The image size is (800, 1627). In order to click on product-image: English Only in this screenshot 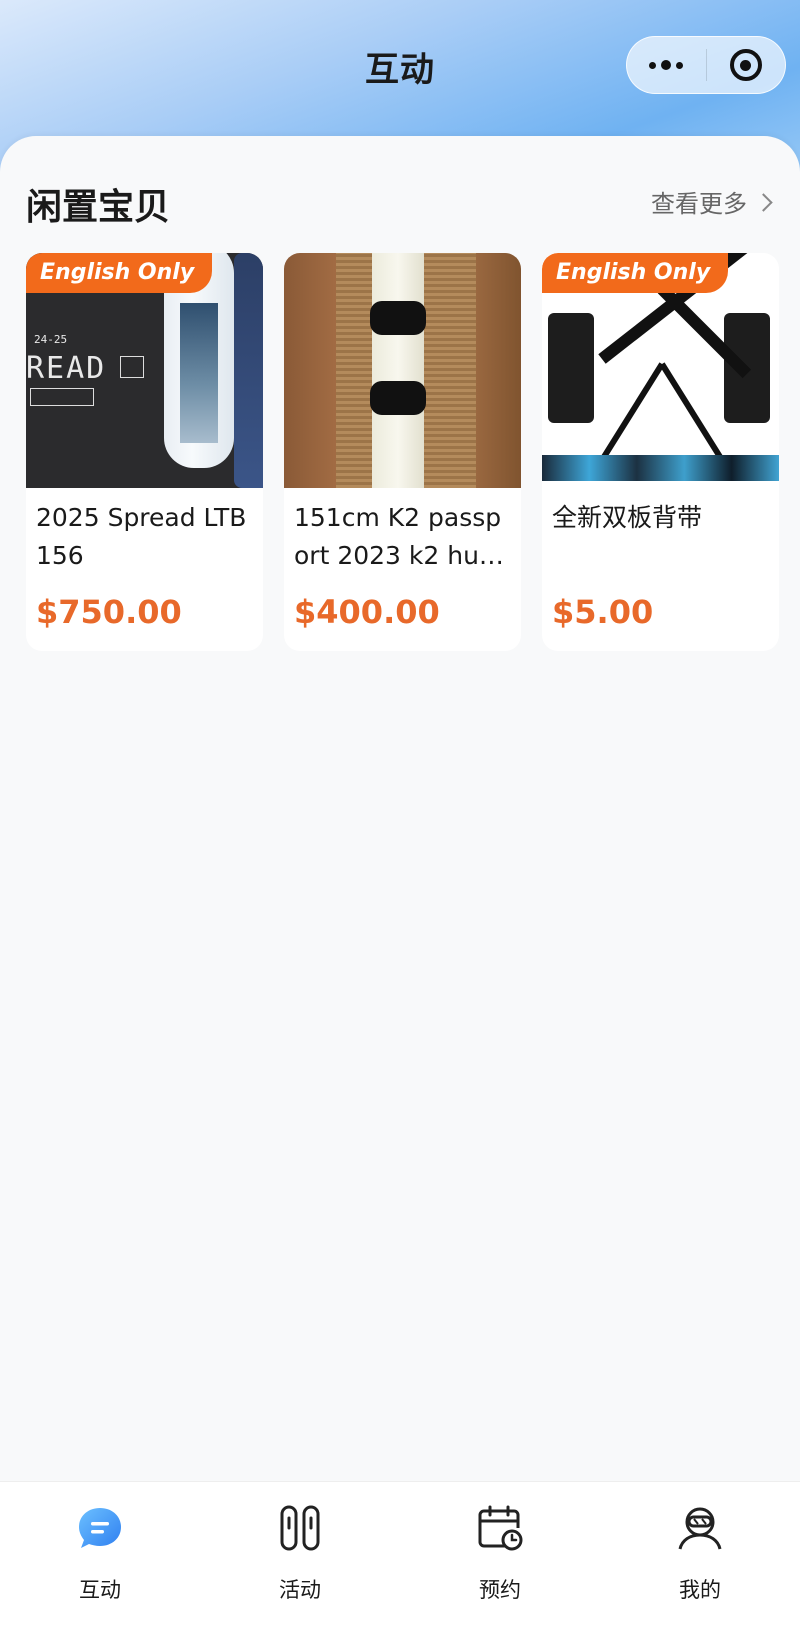, I will do `click(660, 370)`.